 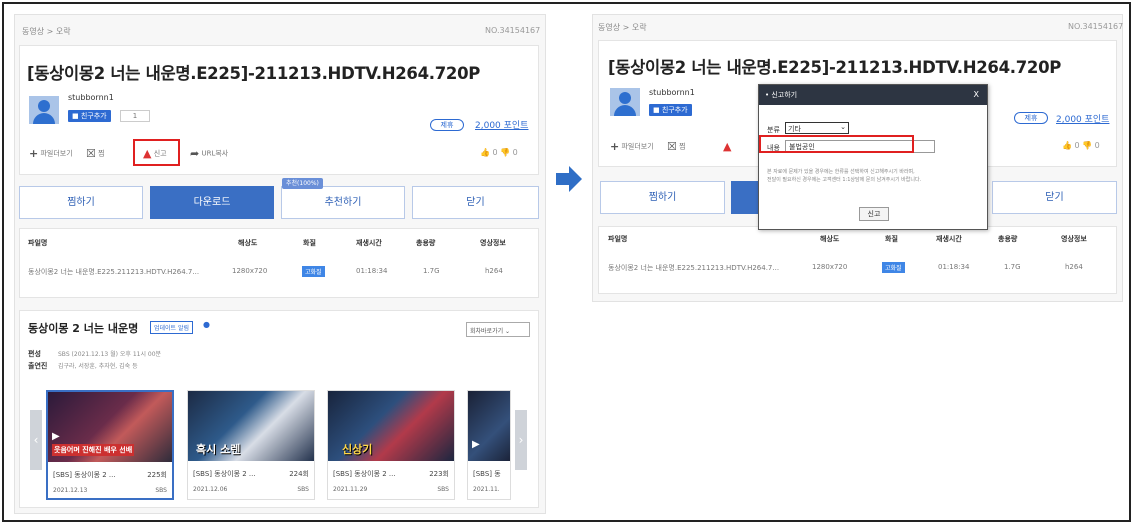 I want to click on category-select: 기타 ⌄, so click(x=817, y=128).